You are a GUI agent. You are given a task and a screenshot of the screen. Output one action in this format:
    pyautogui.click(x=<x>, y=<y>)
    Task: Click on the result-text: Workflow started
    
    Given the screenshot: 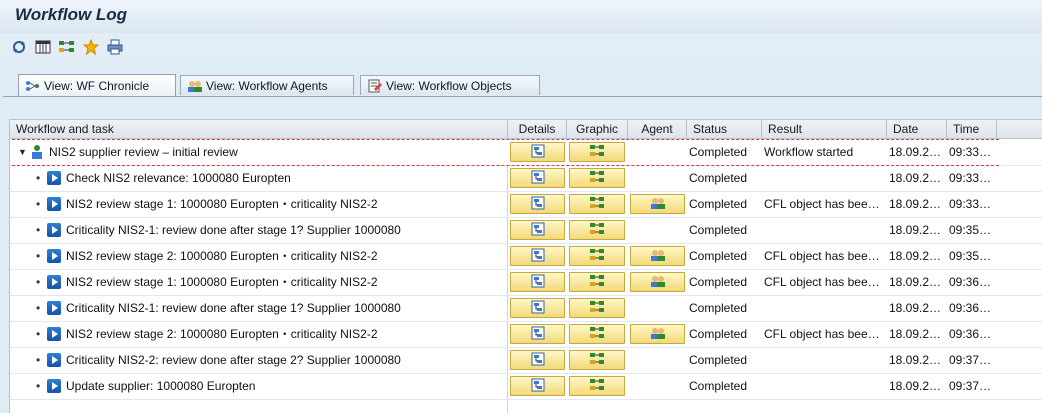 What is the action you would take?
    pyautogui.click(x=809, y=152)
    